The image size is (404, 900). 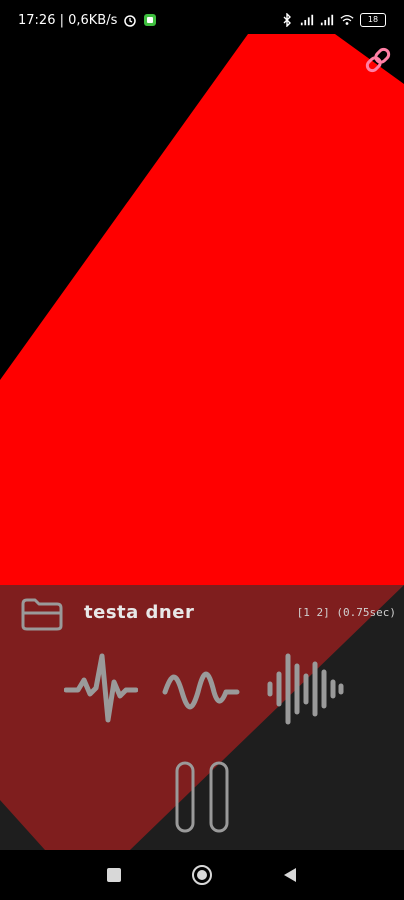 I want to click on folder-icon, so click(x=42, y=614).